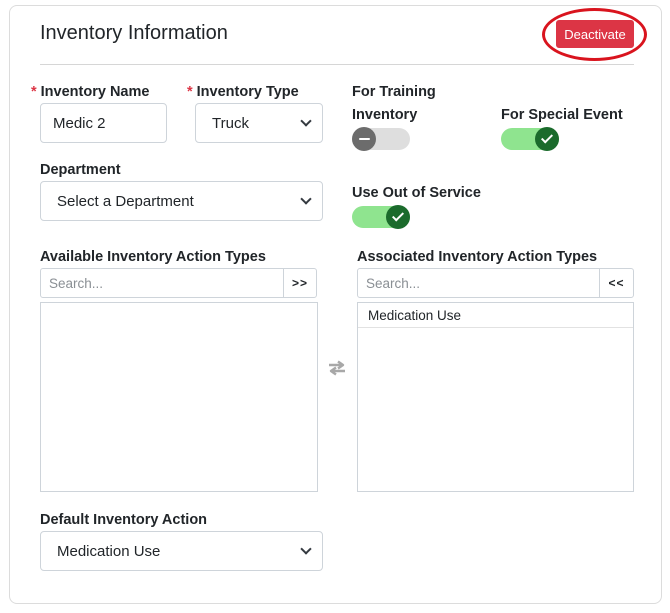 The width and height of the screenshot is (670, 613). I want to click on for-training-label-line2: Inventory, so click(385, 115).